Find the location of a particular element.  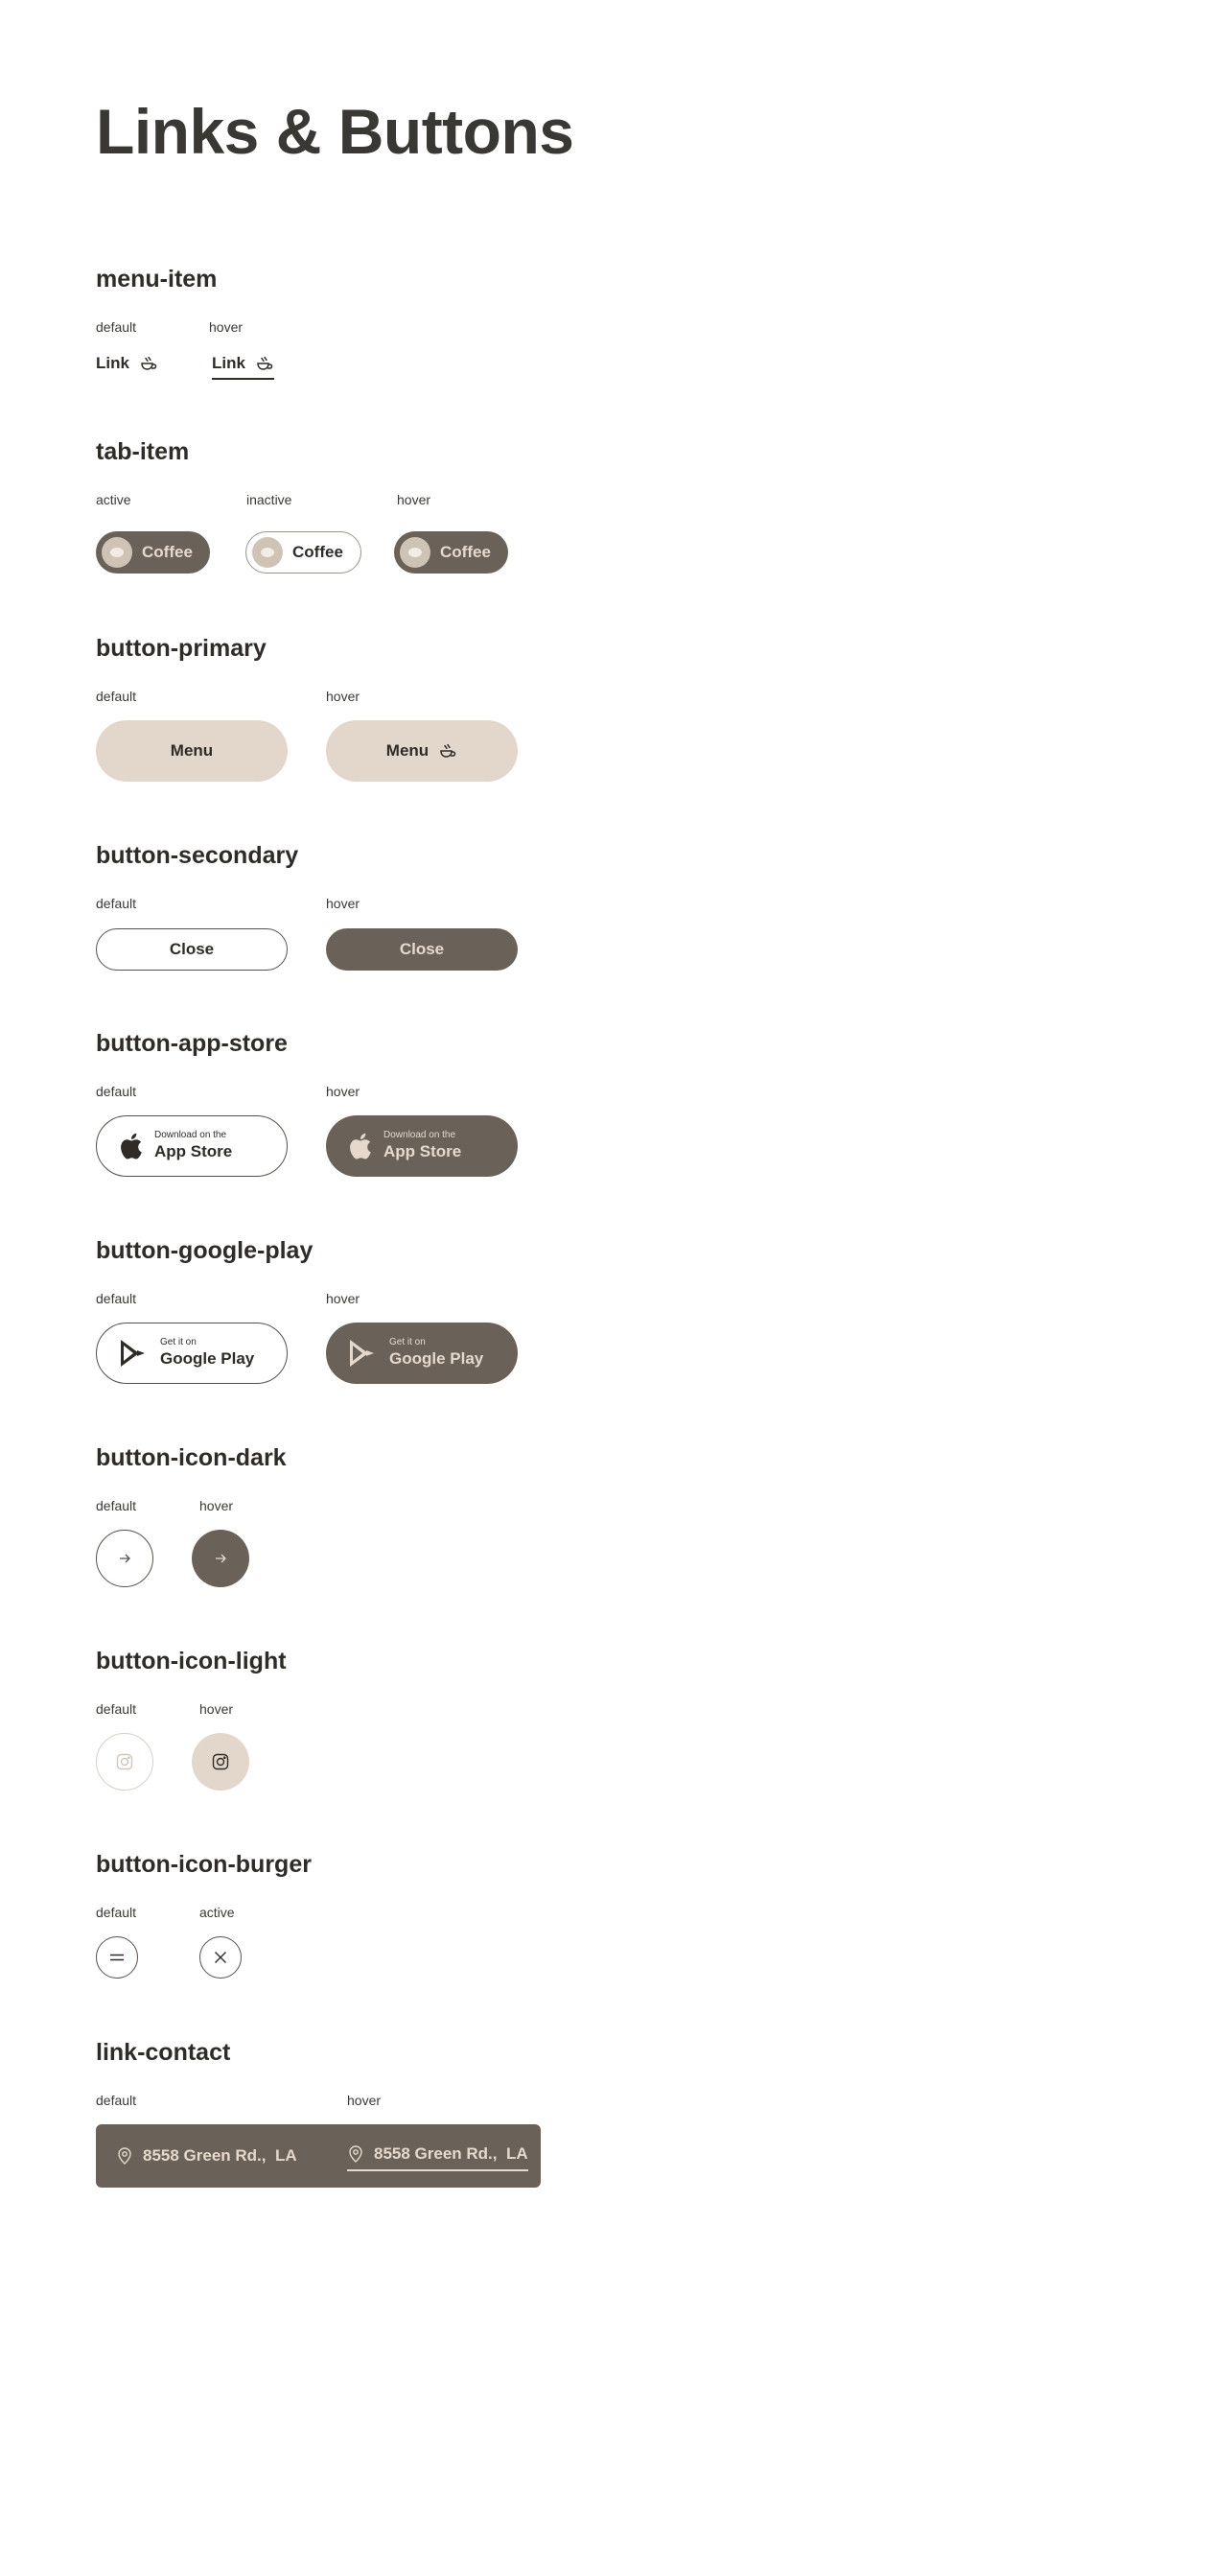

section-title: button-secondary is located at coordinates (198, 855).